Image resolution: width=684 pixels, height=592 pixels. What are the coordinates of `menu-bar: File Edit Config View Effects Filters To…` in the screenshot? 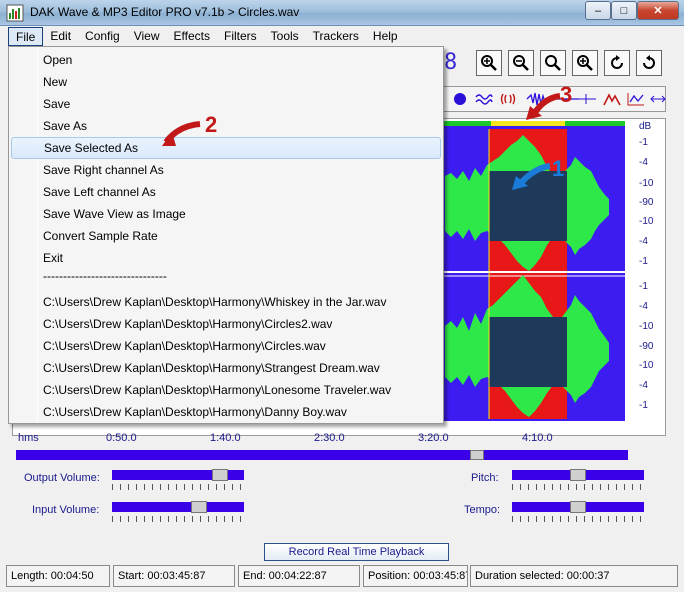 It's located at (342, 36).